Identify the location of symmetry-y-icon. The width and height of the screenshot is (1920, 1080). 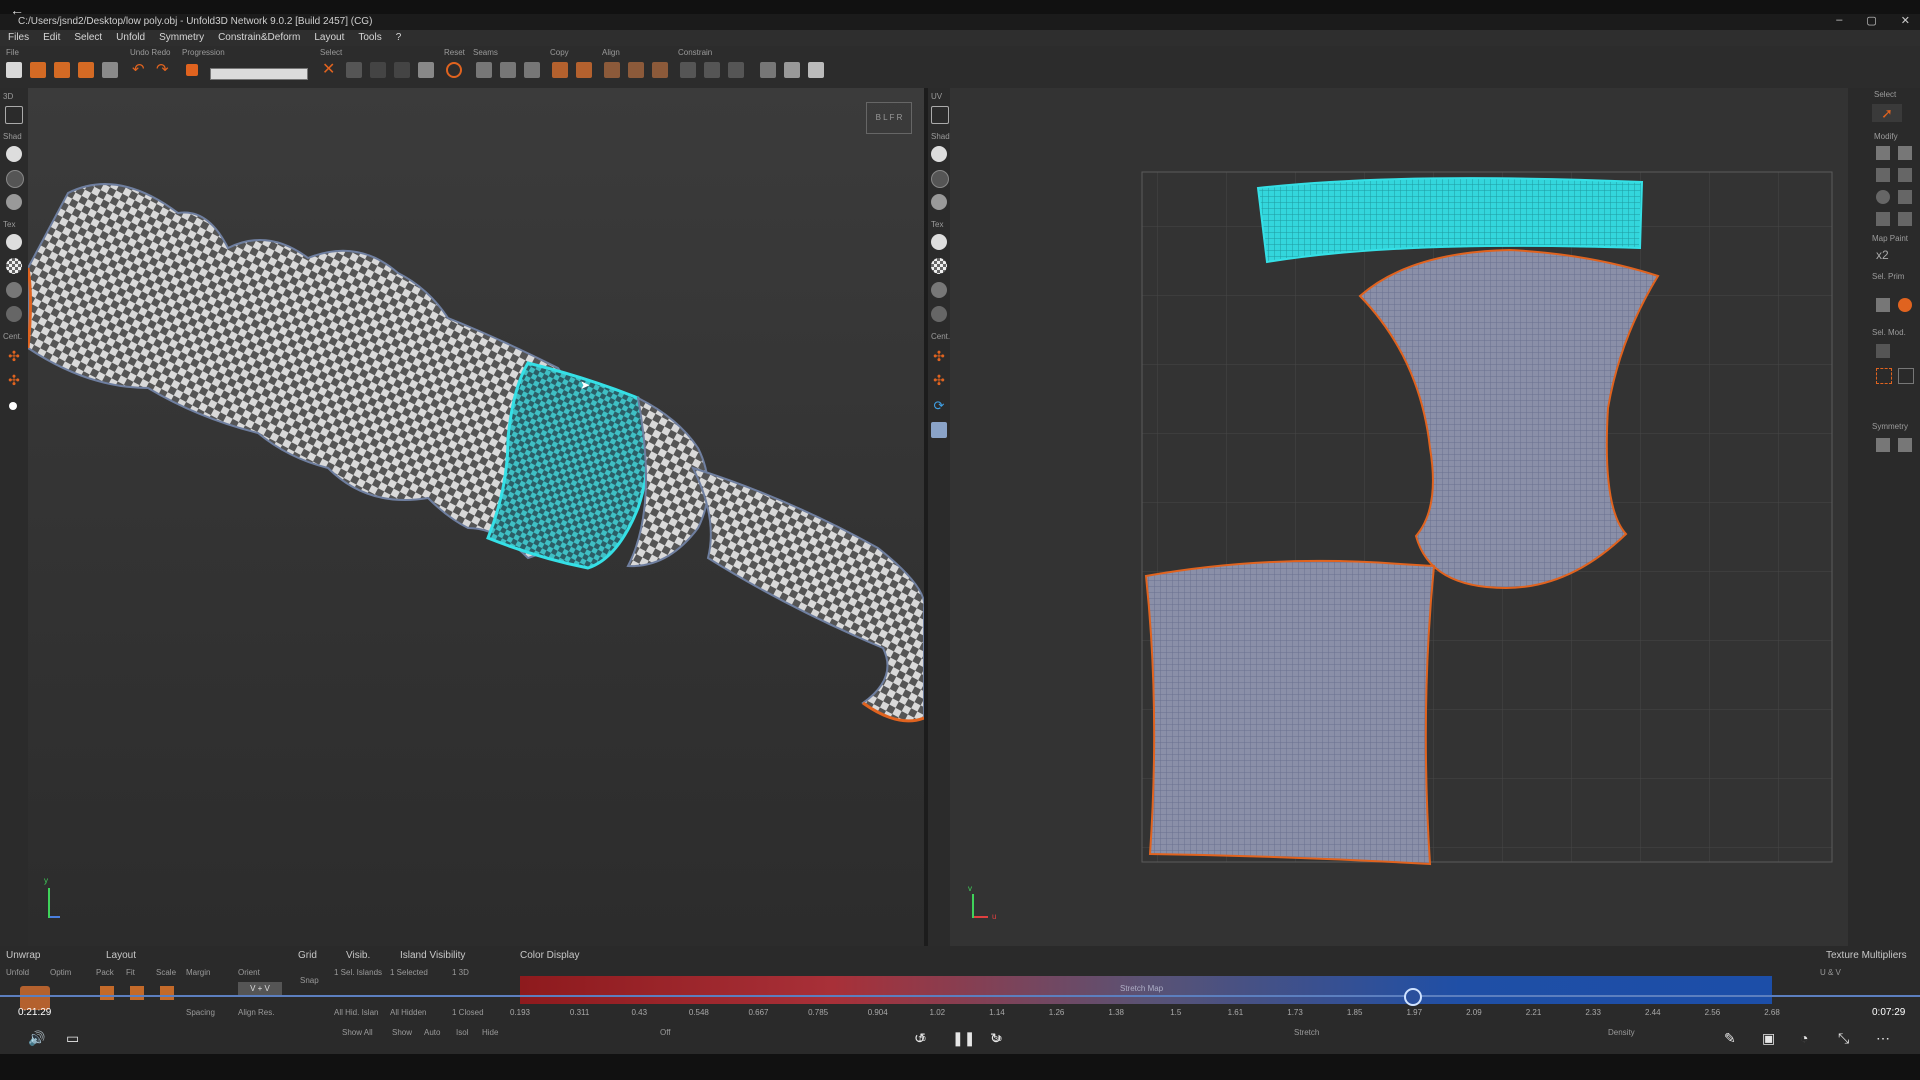
(1905, 445).